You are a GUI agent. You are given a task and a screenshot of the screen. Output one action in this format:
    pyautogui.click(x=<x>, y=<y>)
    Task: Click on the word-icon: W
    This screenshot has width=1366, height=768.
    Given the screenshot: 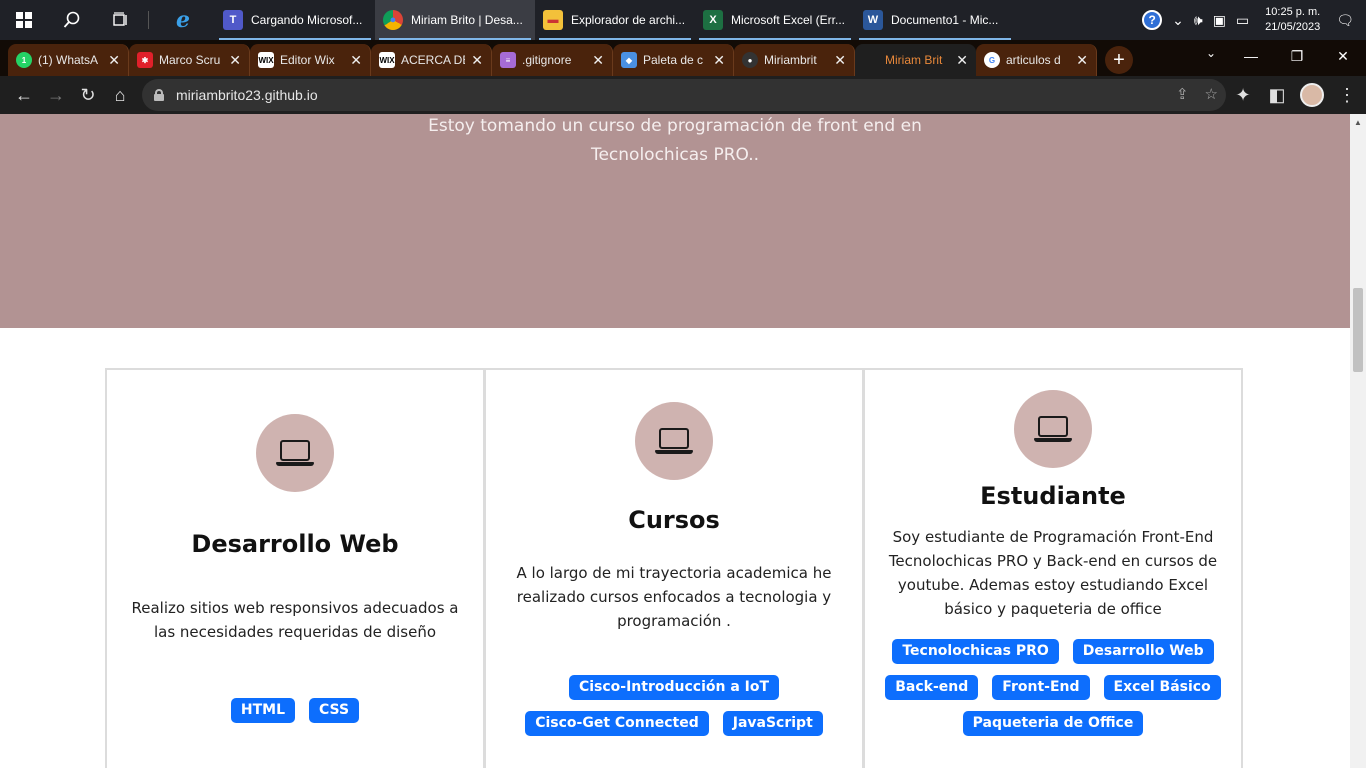 What is the action you would take?
    pyautogui.click(x=873, y=20)
    